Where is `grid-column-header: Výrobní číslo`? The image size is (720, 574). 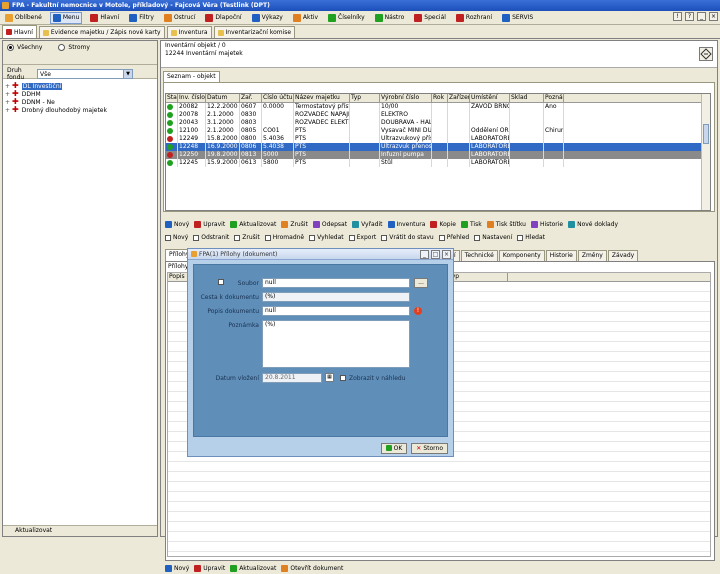
grid-column-header: Výrobní číslo is located at coordinates (406, 98).